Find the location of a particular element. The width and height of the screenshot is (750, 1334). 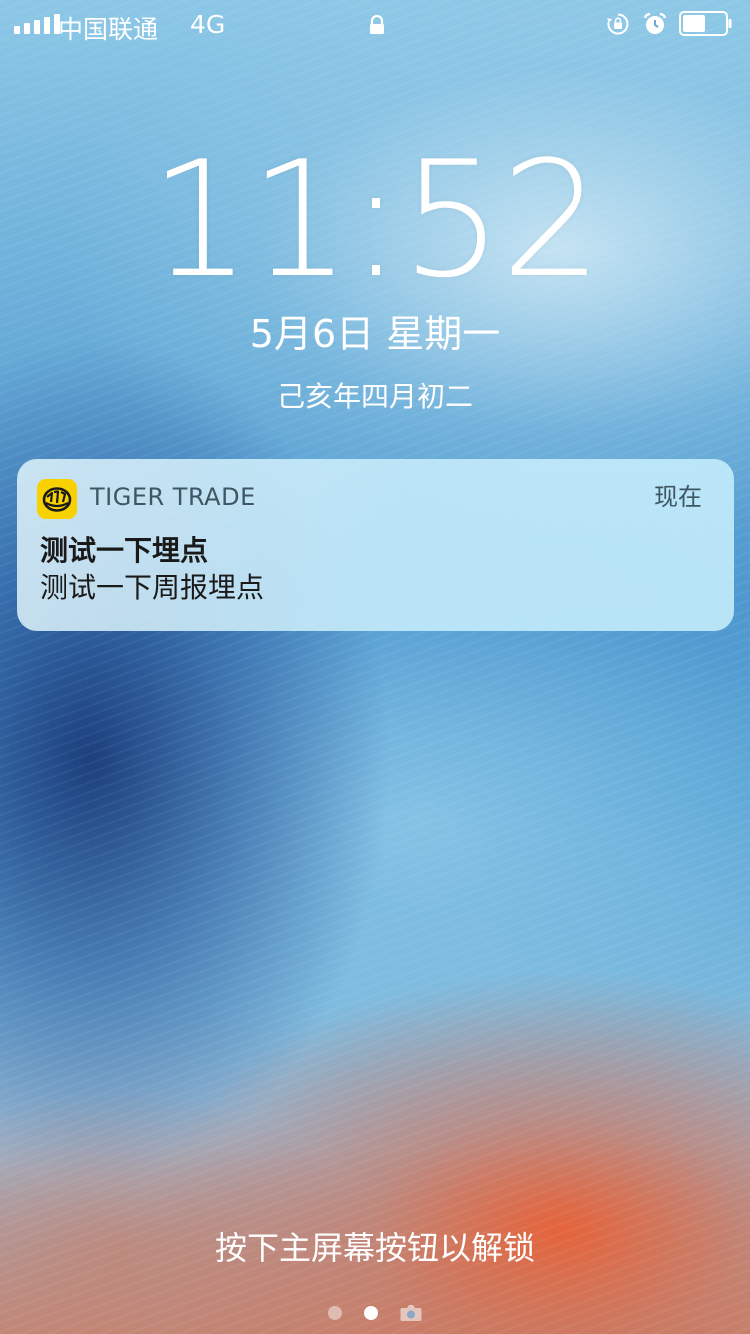

lunar-date: 己亥年四月初二 is located at coordinates (374, 396).